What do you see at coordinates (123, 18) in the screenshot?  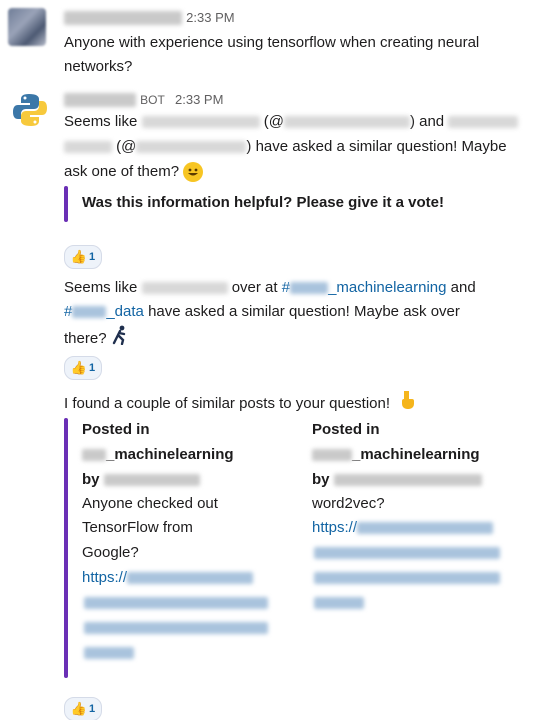 I see `sender-name` at bounding box center [123, 18].